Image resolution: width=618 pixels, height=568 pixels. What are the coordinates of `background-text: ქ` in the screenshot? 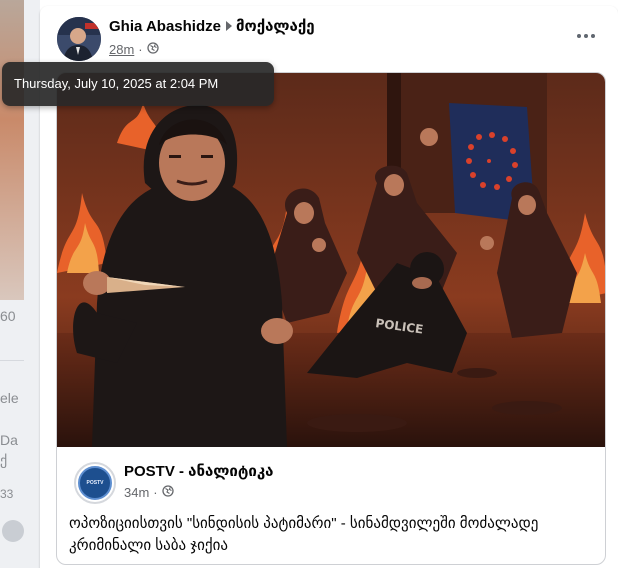 It's located at (4, 460).